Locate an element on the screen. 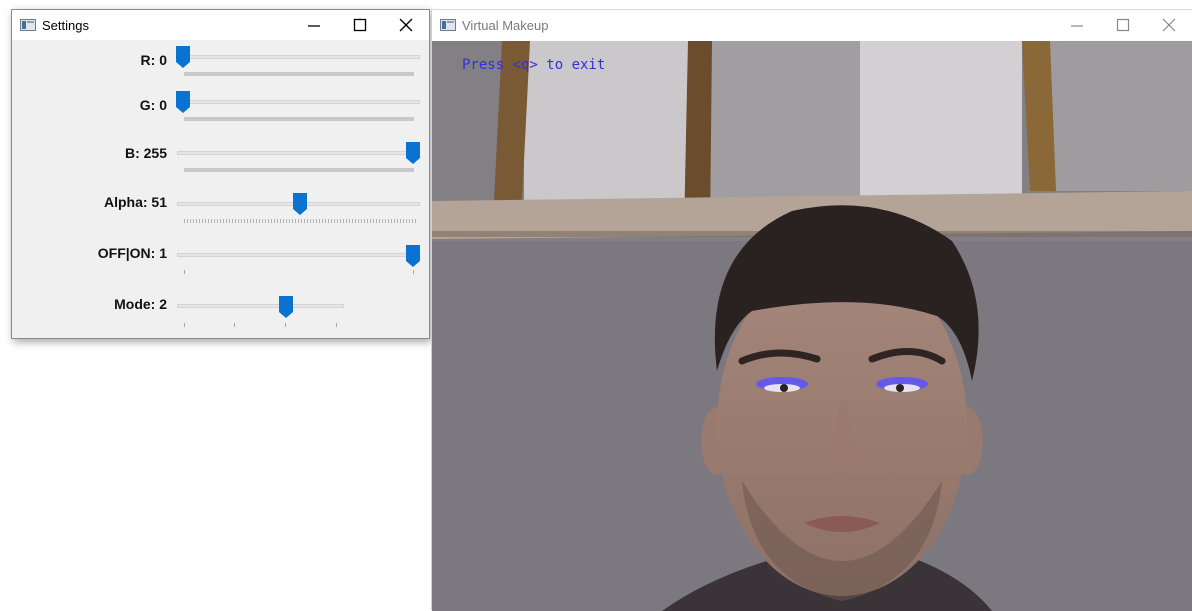 The height and width of the screenshot is (611, 1192). trackbar-mode-channel is located at coordinates (260, 306).